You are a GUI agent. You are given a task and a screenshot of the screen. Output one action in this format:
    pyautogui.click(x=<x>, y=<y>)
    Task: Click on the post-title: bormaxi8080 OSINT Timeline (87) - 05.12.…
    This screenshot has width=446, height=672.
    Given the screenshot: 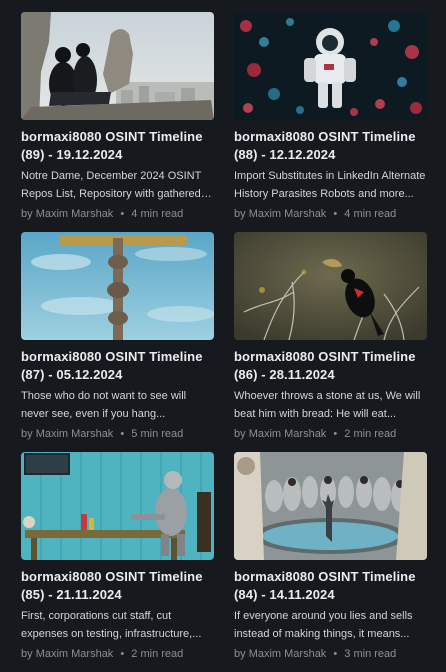 What is the action you would take?
    pyautogui.click(x=117, y=366)
    